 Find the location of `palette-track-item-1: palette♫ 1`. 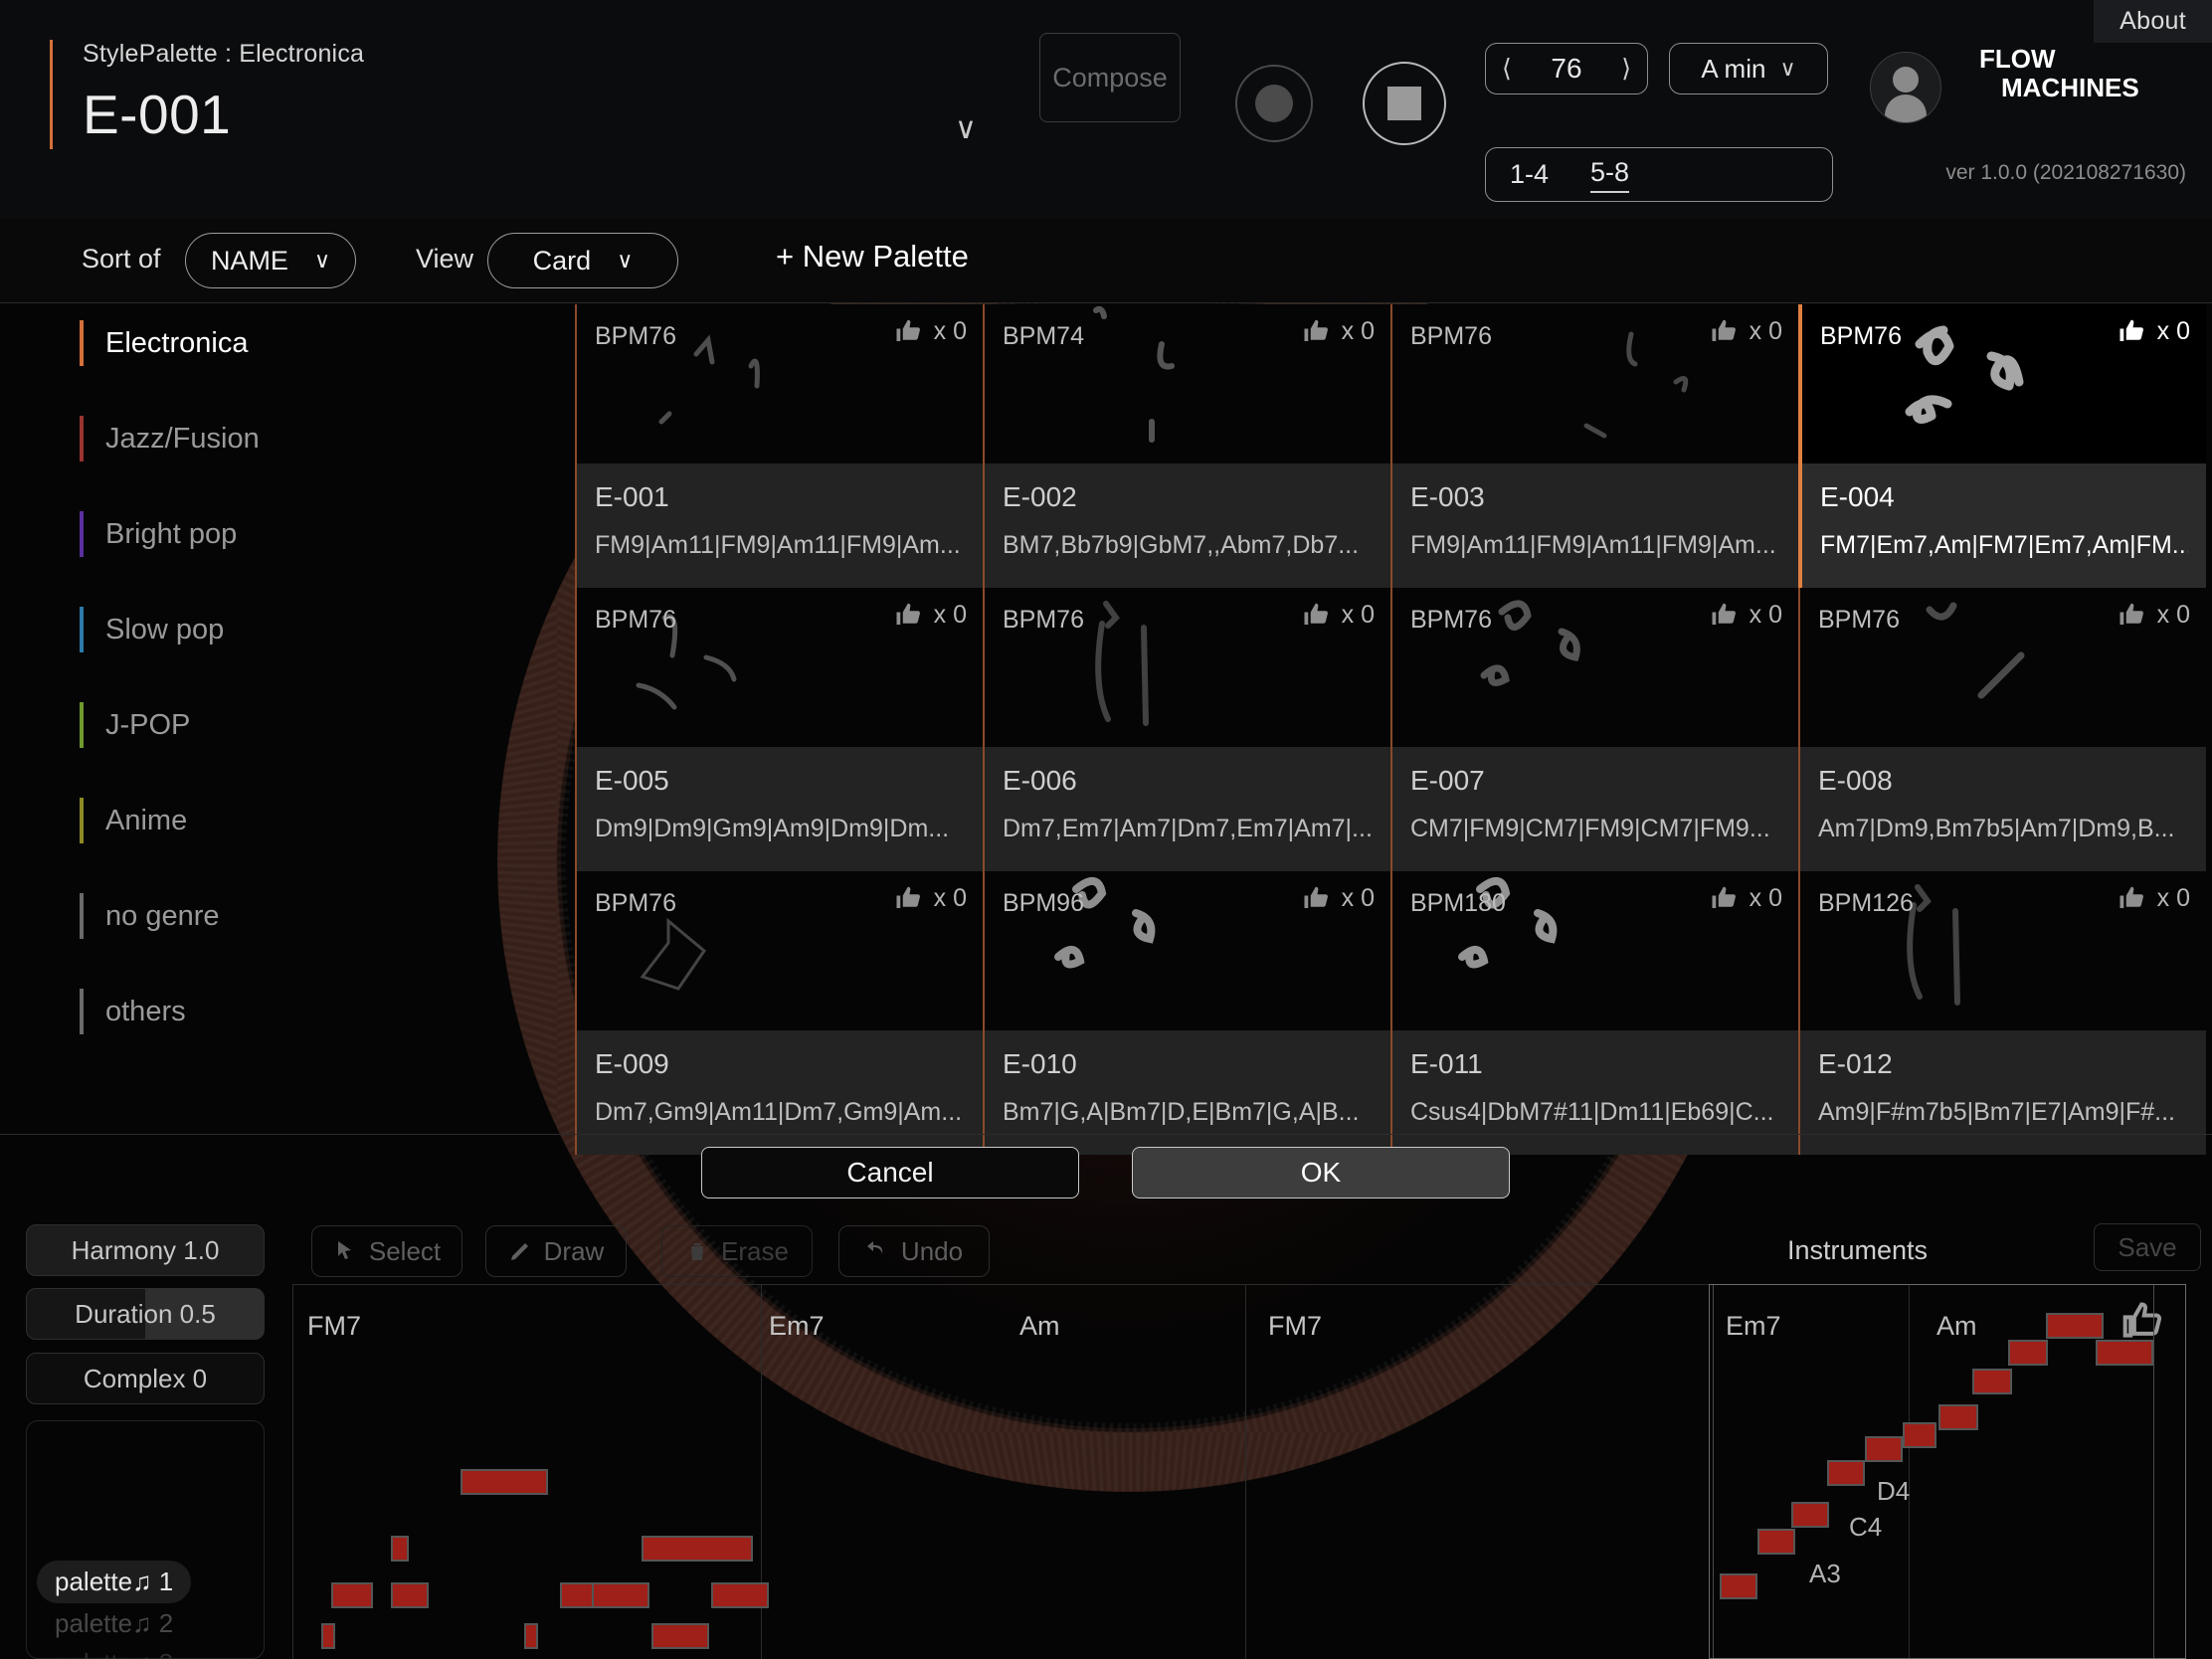

palette-track-item-1: palette♫ 1 is located at coordinates (114, 1582).